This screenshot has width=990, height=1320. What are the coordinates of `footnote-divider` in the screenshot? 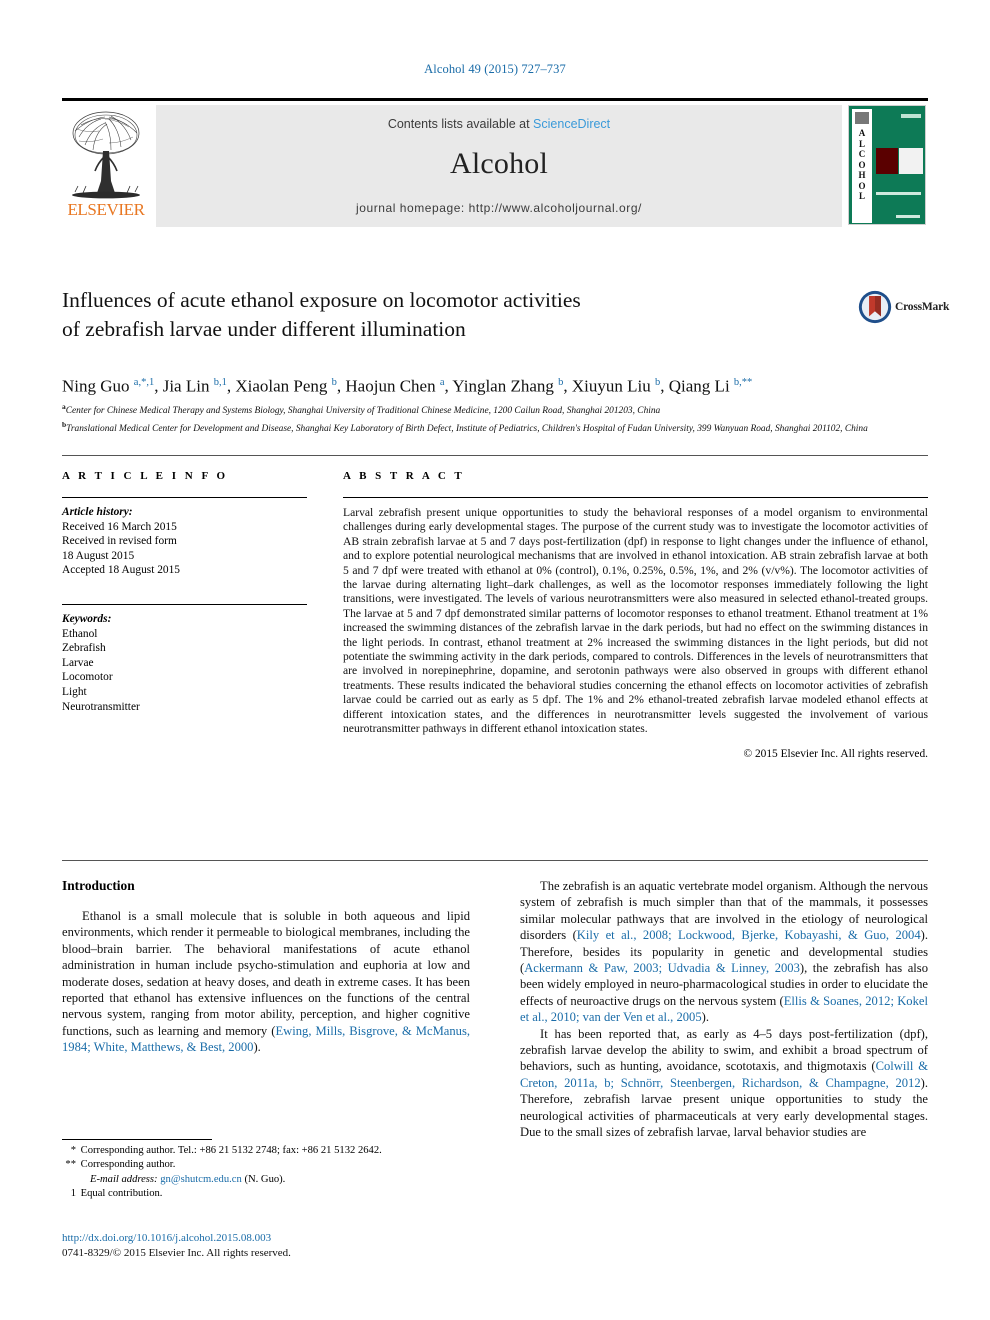 It's located at (137, 1139).